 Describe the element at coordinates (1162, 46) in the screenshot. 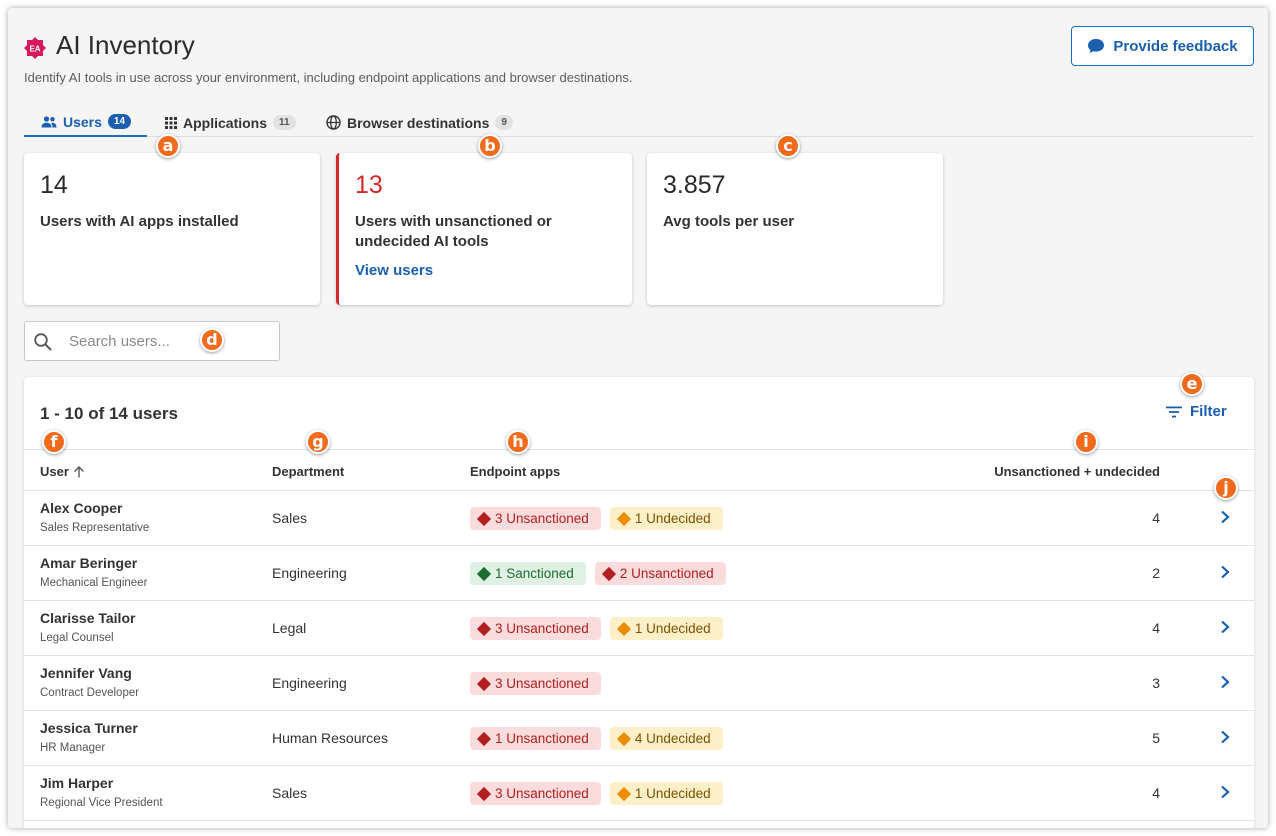

I see `provide-feedback-button: Provide feedback` at that location.